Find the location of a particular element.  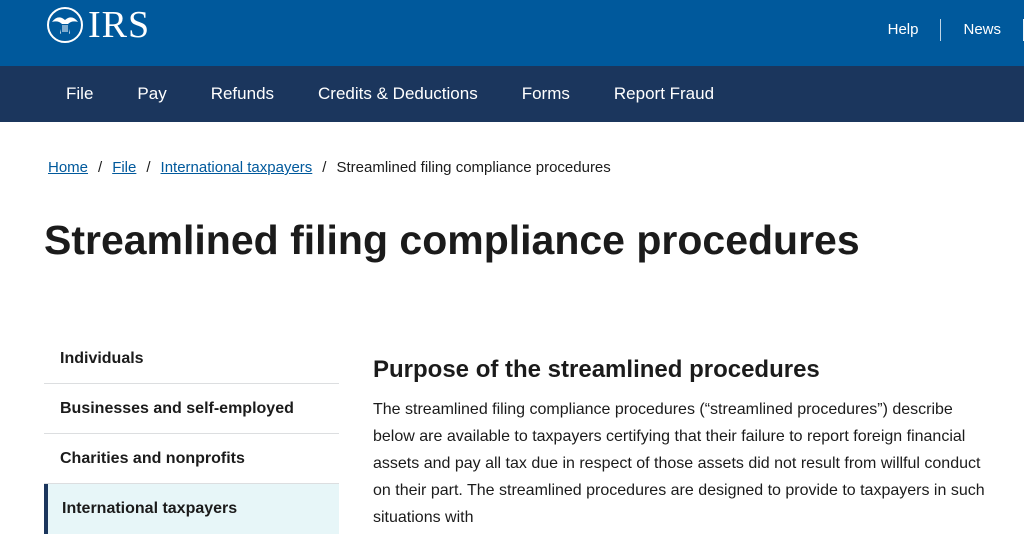

nav-forms: Forms is located at coordinates (546, 94).